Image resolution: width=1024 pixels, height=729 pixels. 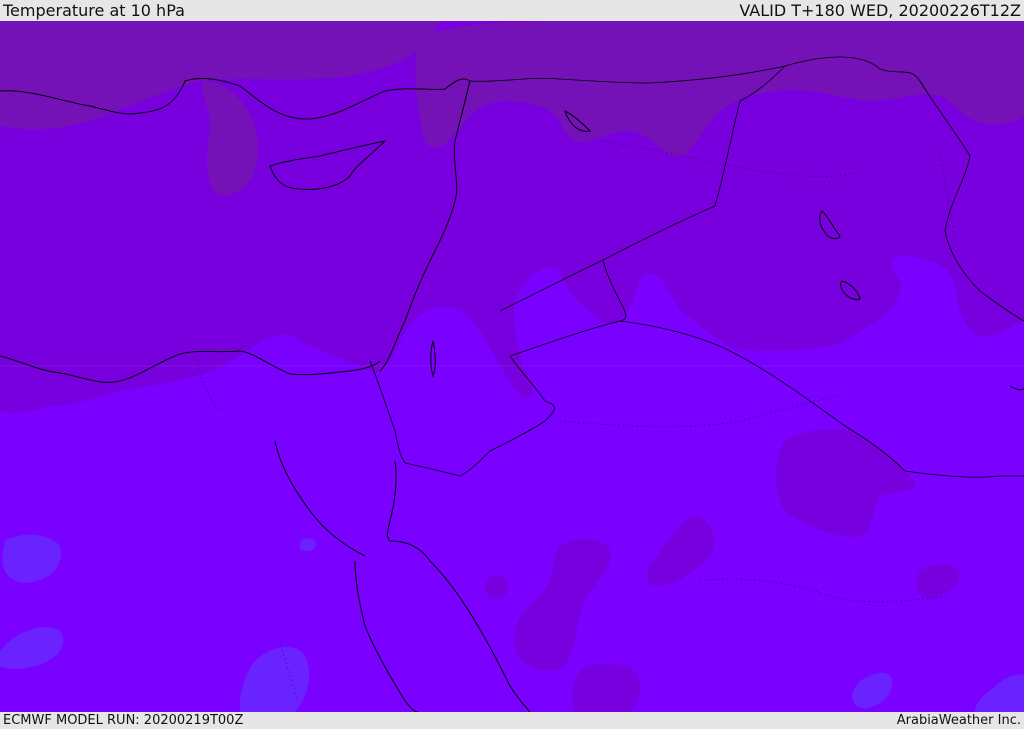 I want to click on map-title: Temperature at 10 hPa, so click(x=94, y=10).